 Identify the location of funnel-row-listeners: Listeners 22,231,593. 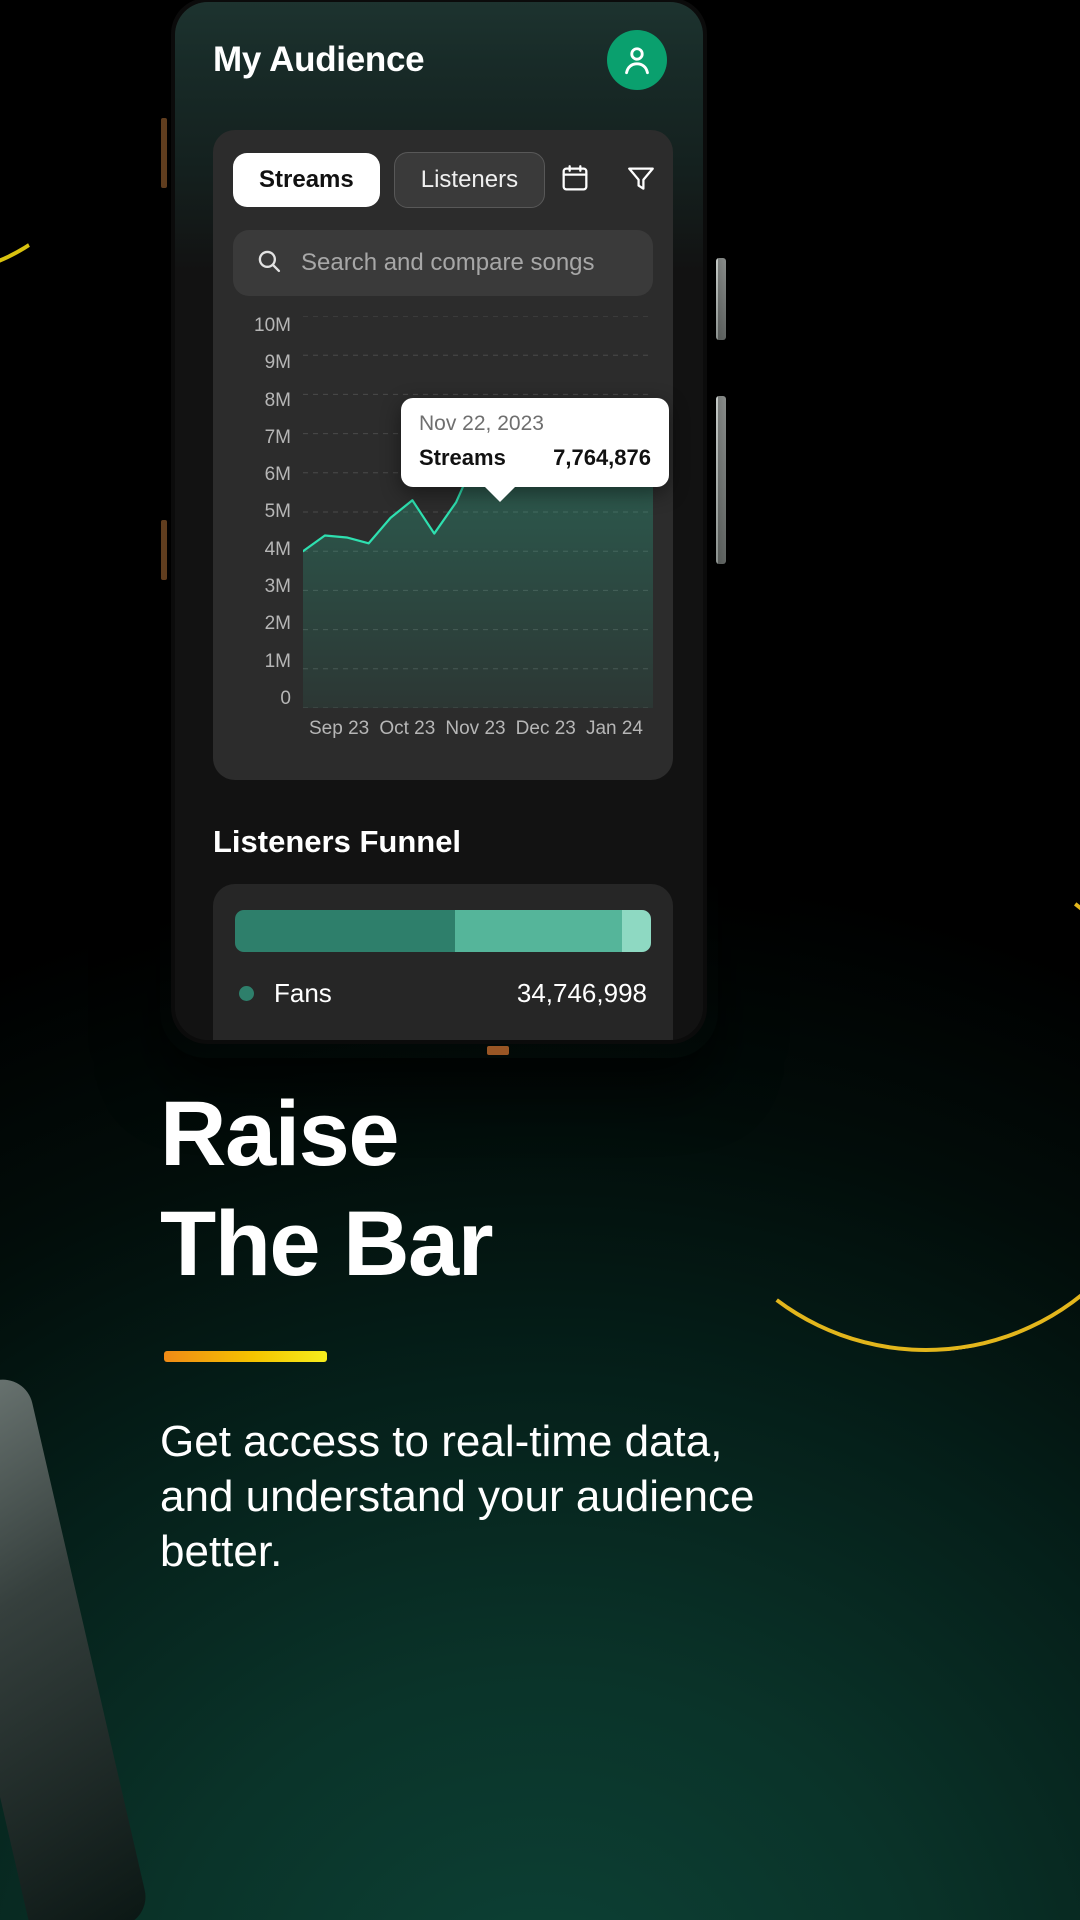
(443, 1024).